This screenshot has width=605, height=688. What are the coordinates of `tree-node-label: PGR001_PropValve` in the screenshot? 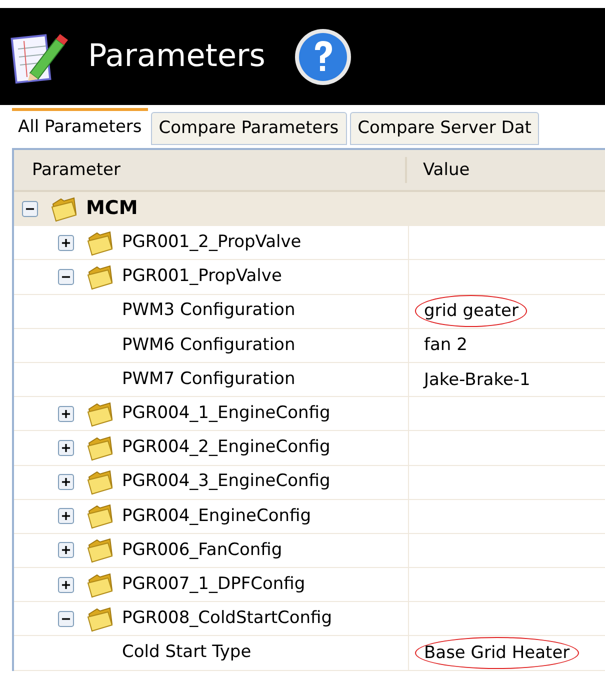 It's located at (202, 277).